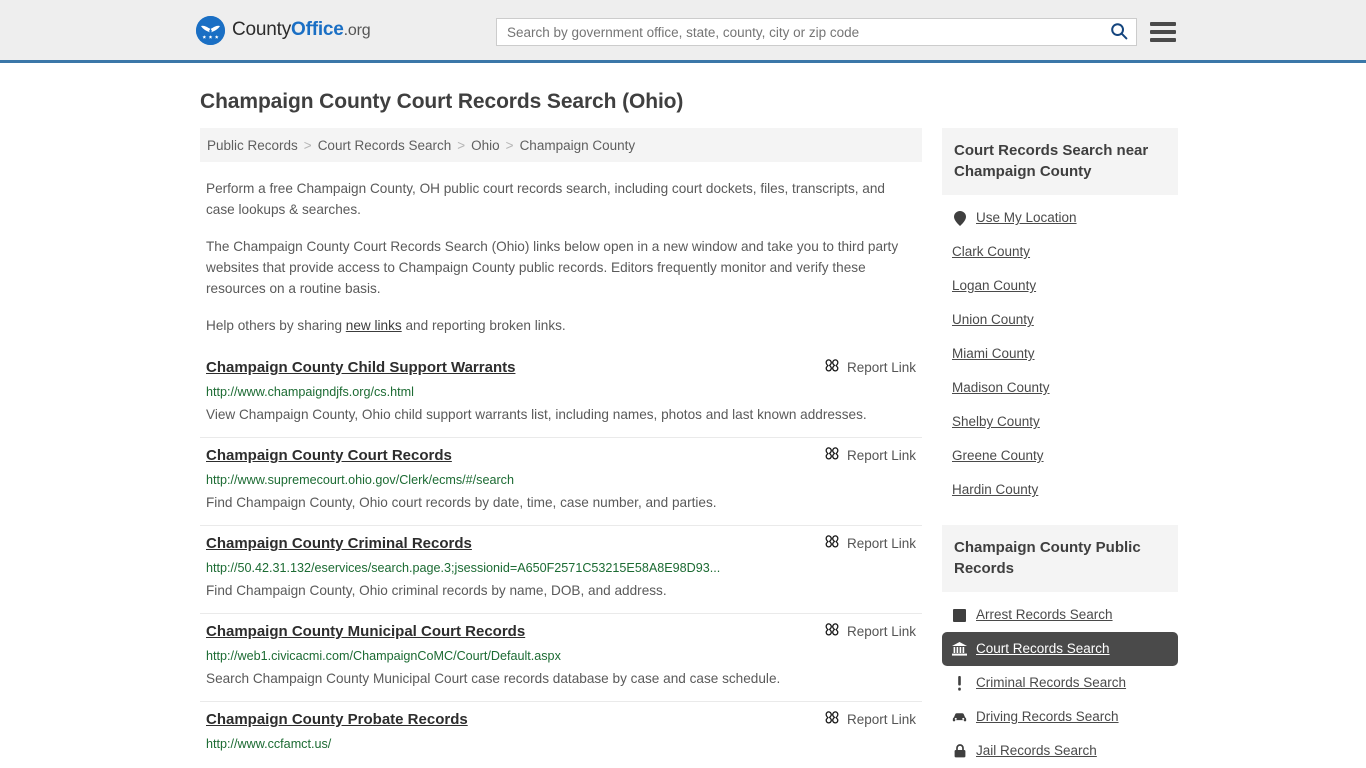 The width and height of the screenshot is (1366, 768). Describe the element at coordinates (276, 325) in the screenshot. I see `intro-p3-before: Help others by sharing` at that location.